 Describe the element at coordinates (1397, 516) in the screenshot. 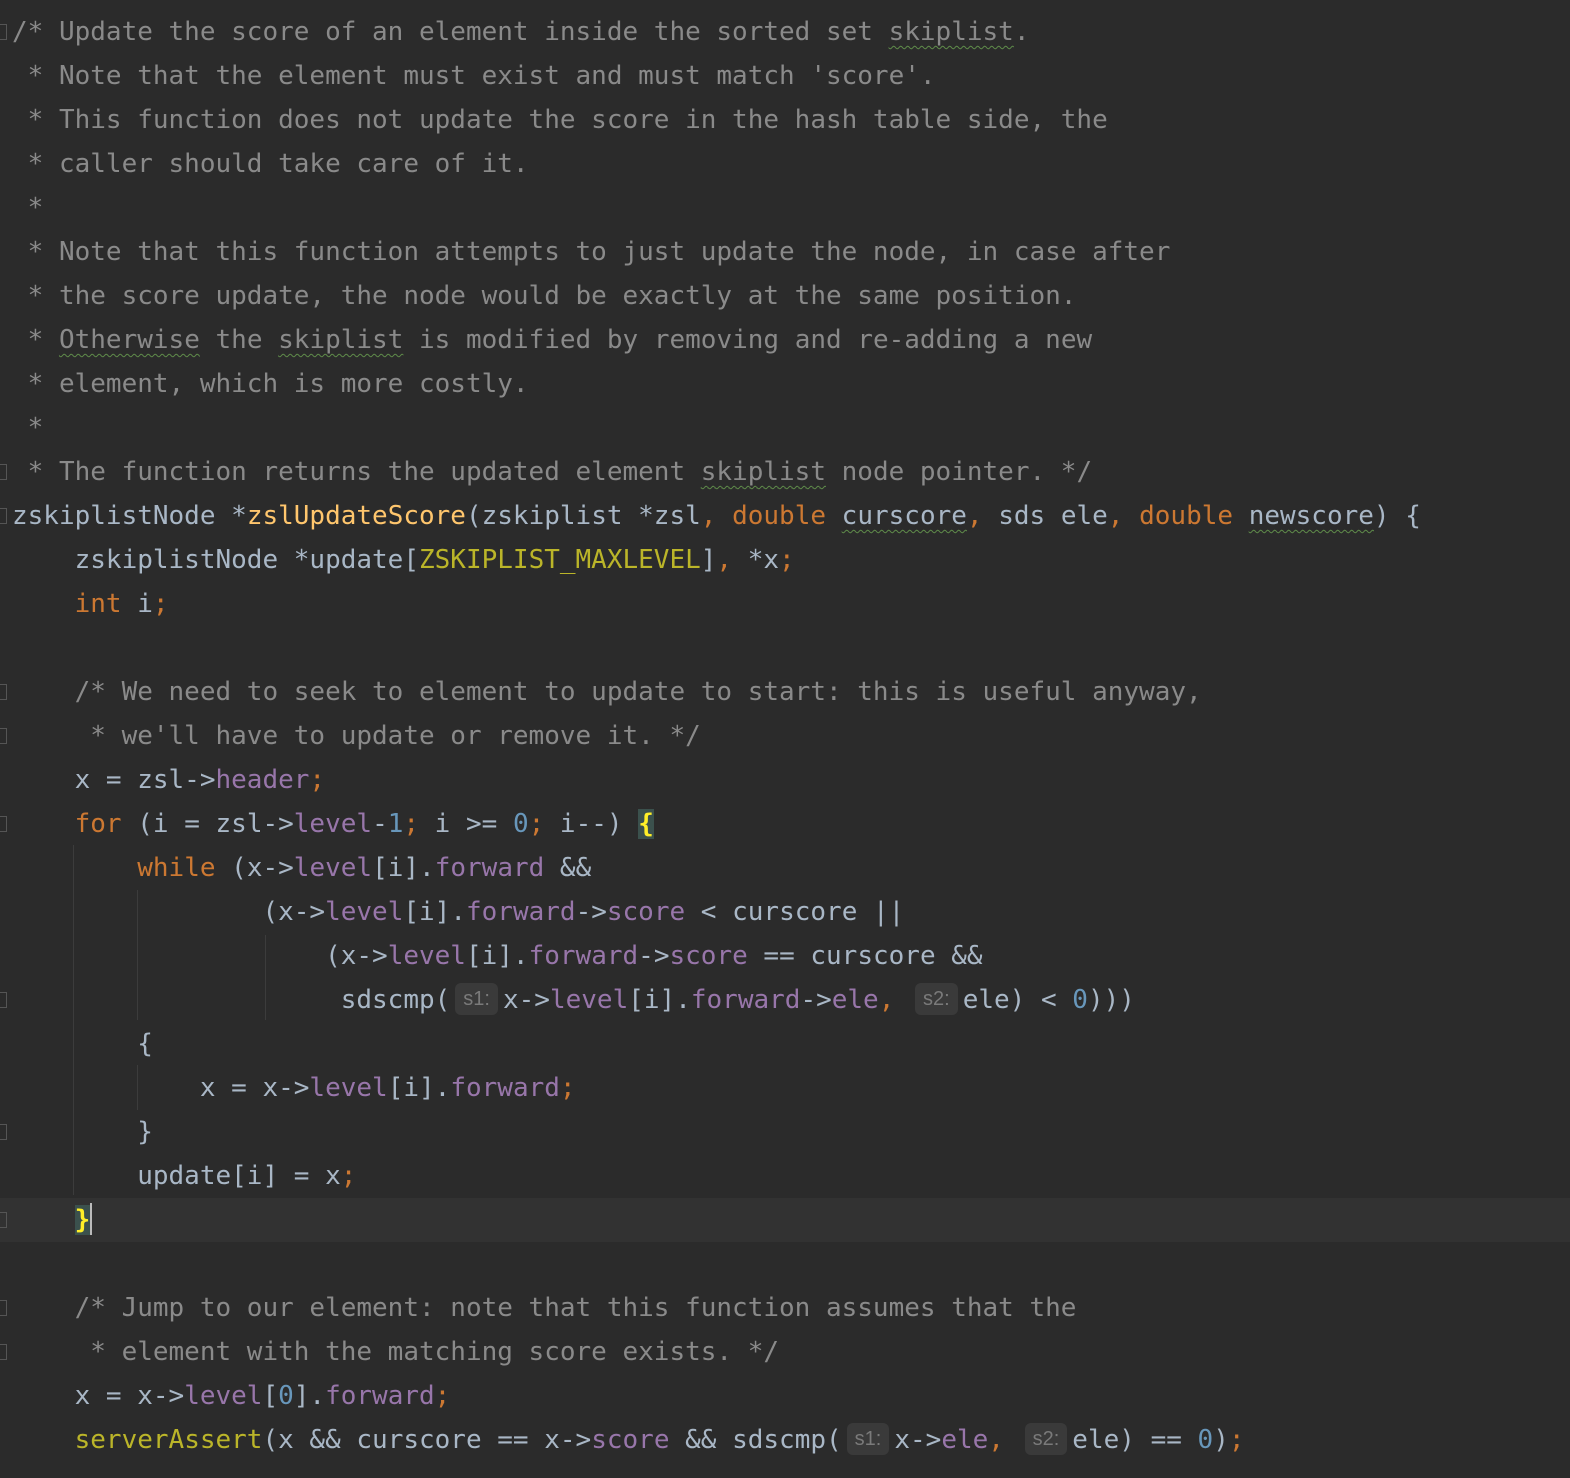

I see `code-token: ) {` at that location.